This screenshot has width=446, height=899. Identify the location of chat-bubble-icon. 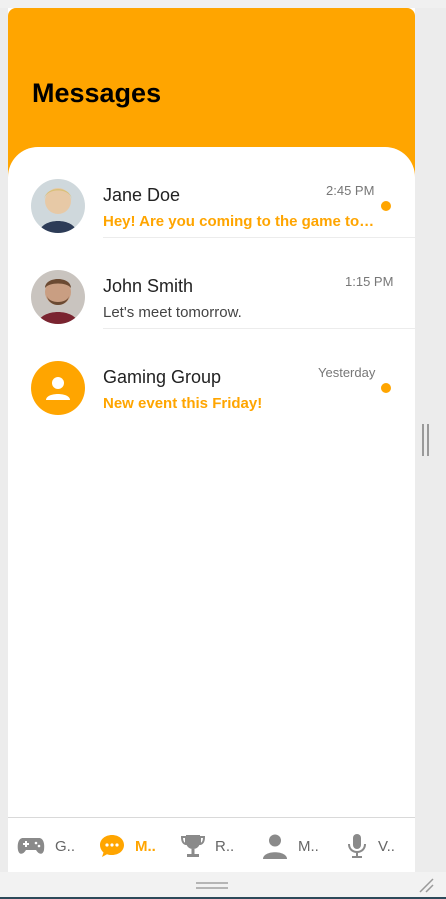
(112, 846).